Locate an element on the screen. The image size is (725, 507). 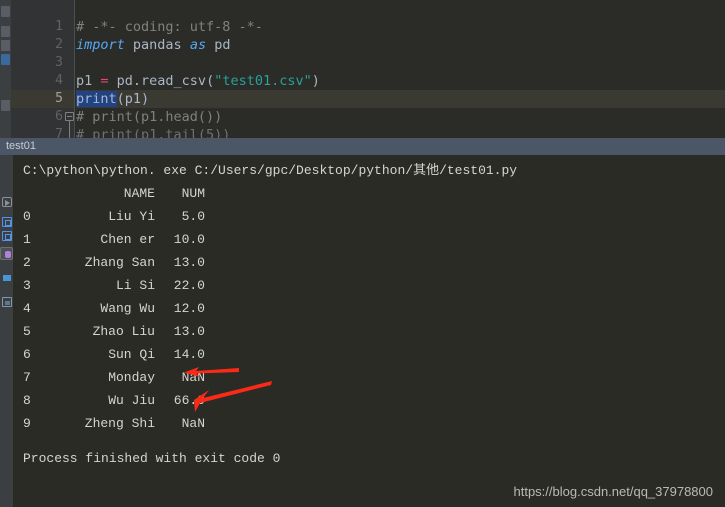
code-fold-region-line is located at coordinates (69, 129).